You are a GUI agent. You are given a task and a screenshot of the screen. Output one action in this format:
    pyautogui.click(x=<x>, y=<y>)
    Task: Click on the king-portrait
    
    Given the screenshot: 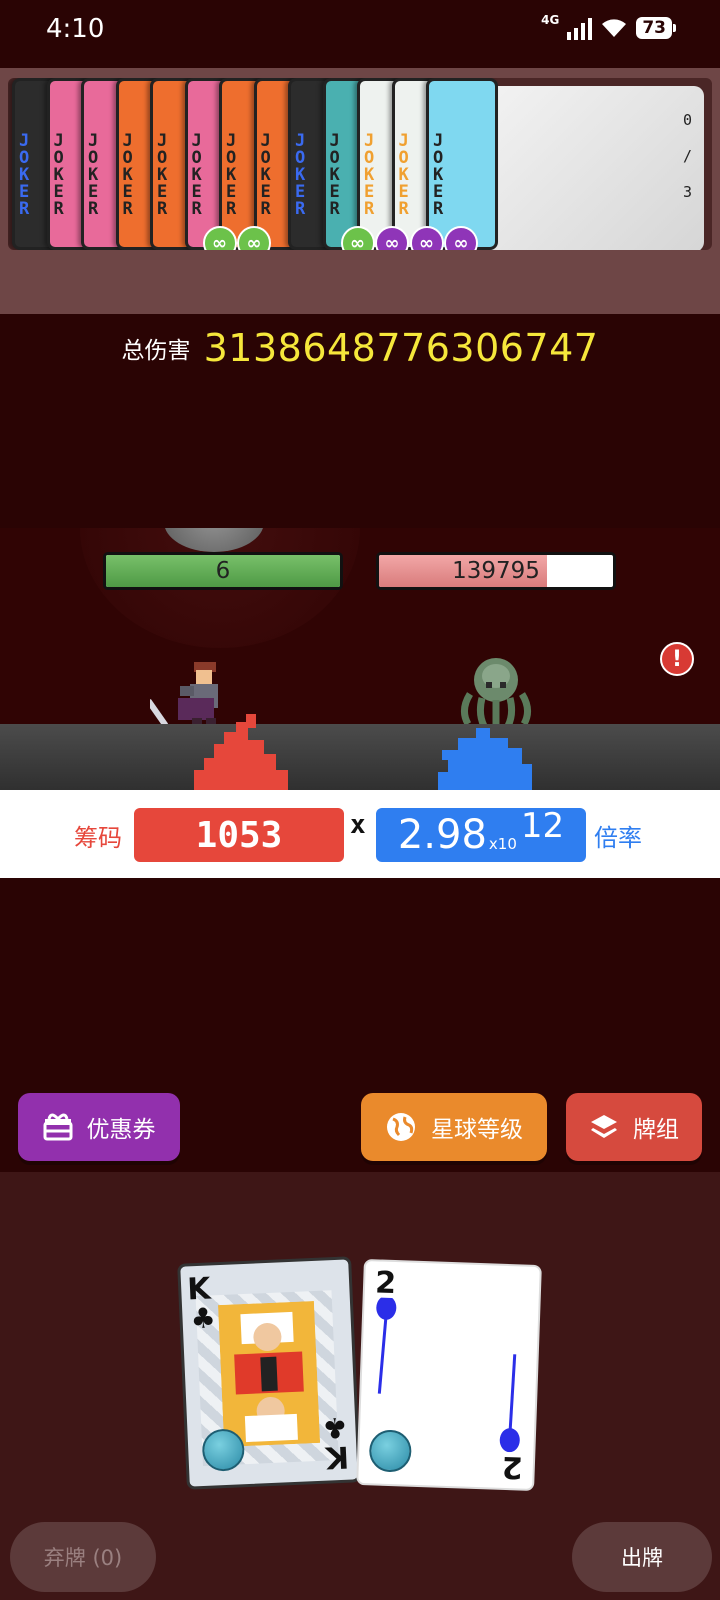 What is the action you would take?
    pyautogui.click(x=269, y=1374)
    